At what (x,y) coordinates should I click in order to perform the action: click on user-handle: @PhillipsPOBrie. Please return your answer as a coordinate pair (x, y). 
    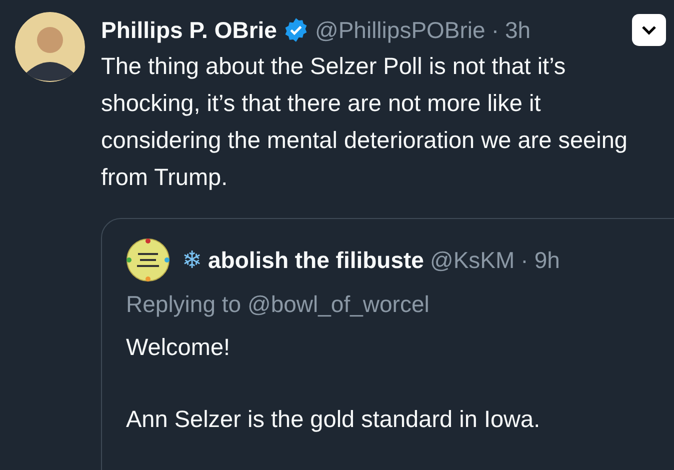
    Looking at the image, I should click on (400, 30).